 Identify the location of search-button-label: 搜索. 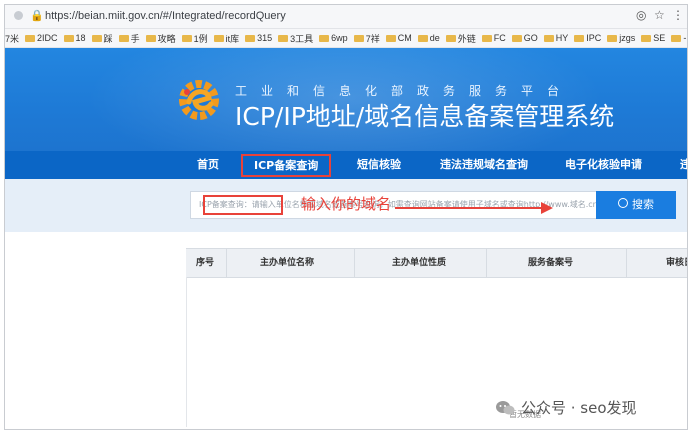
(643, 204).